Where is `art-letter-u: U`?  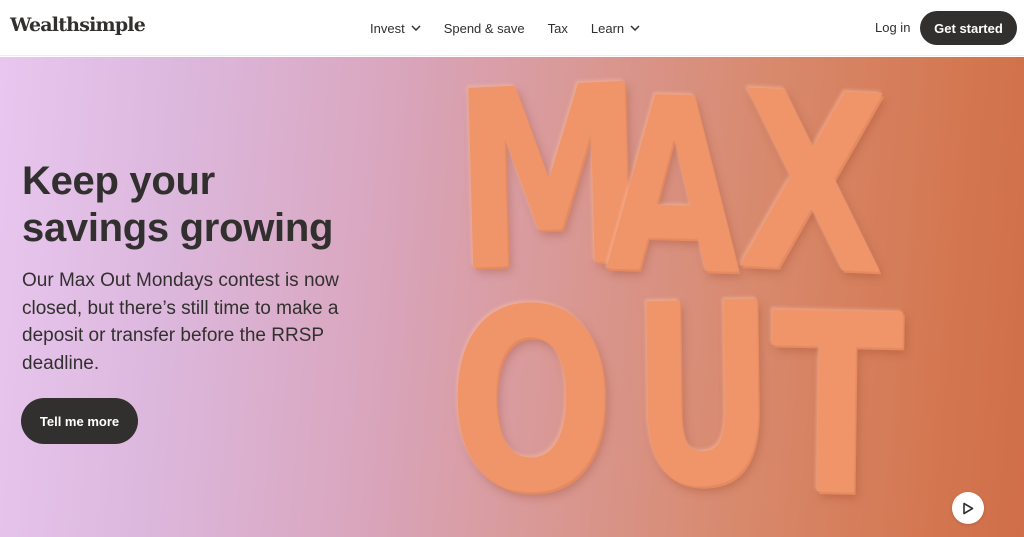 art-letter-u: U is located at coordinates (702, 392).